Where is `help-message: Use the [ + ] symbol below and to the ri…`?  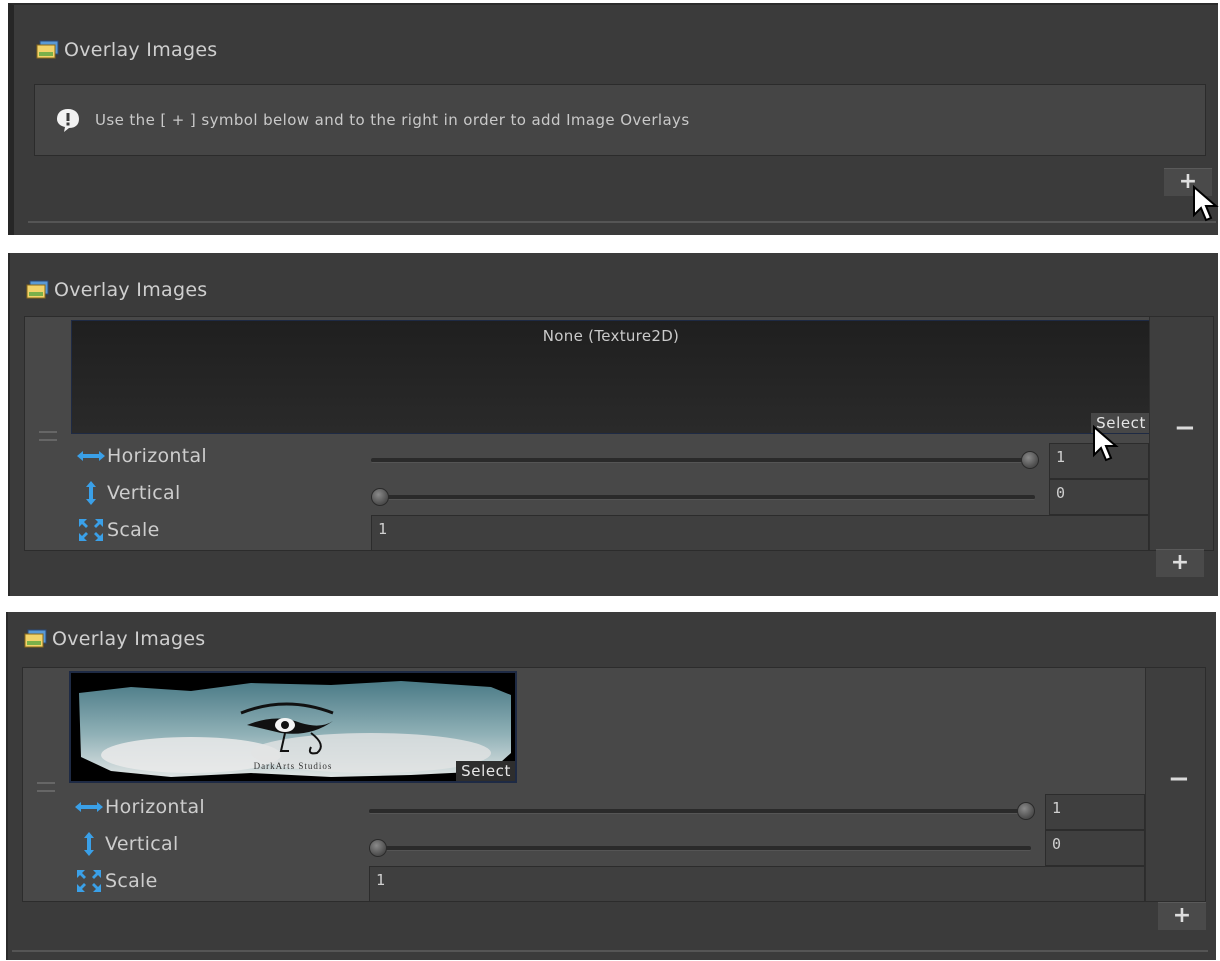
help-message: Use the [ + ] symbol below and to the ri… is located at coordinates (392, 120).